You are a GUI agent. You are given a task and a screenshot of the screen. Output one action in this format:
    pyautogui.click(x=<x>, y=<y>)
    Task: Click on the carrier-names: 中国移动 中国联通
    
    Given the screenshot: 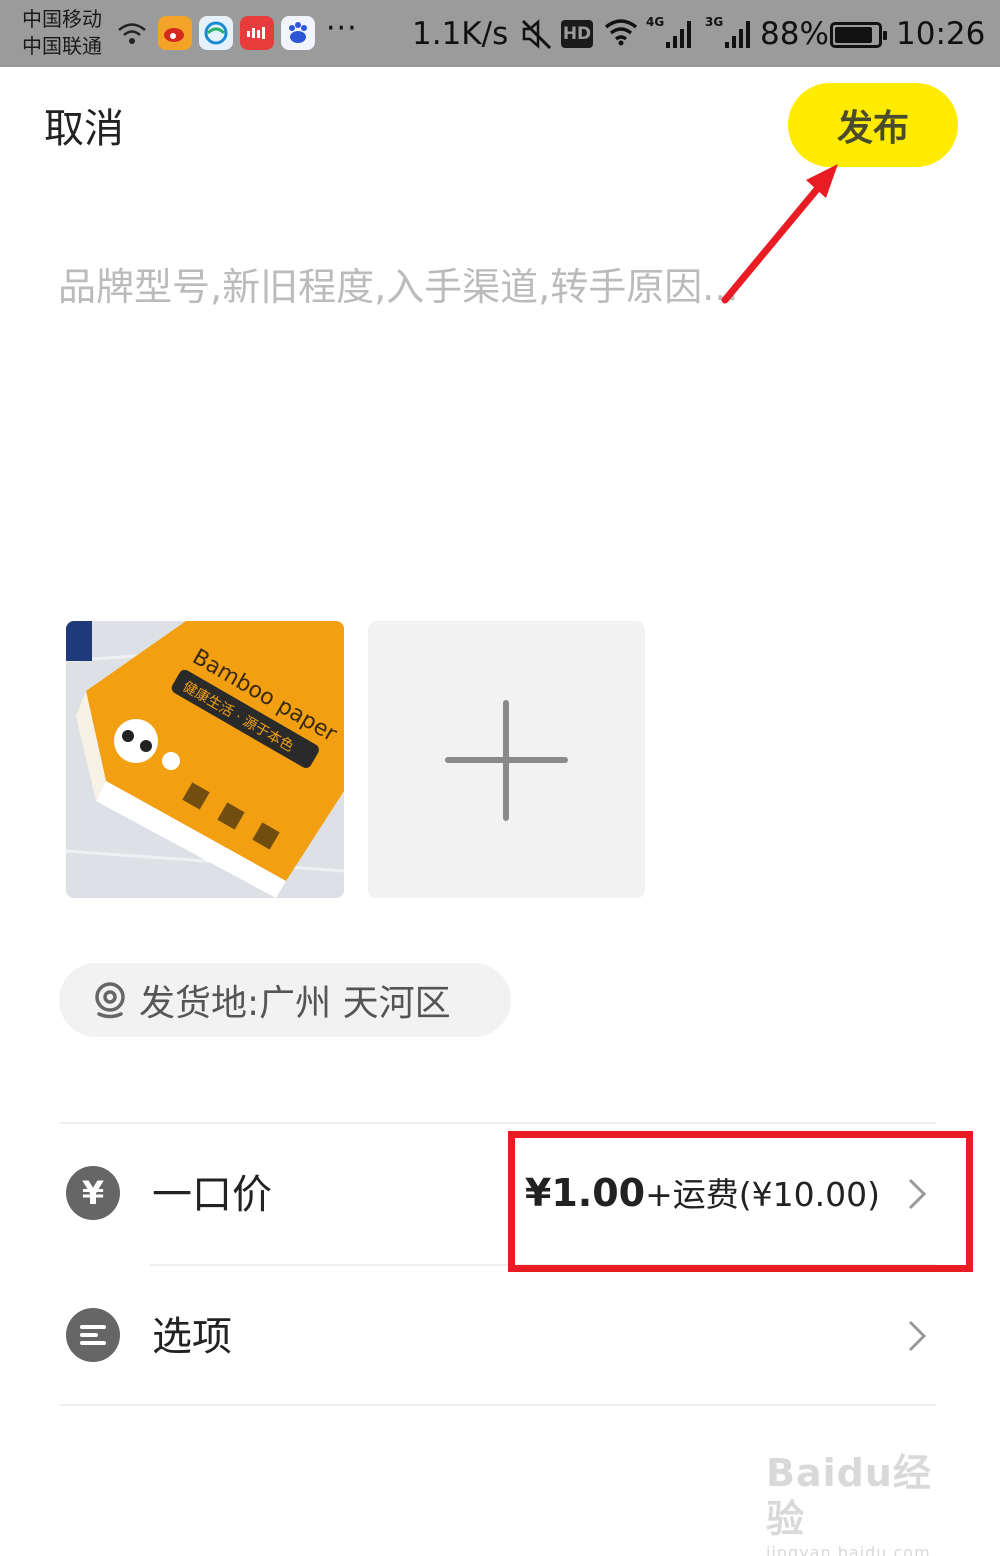 What is the action you would take?
    pyautogui.click(x=62, y=33)
    